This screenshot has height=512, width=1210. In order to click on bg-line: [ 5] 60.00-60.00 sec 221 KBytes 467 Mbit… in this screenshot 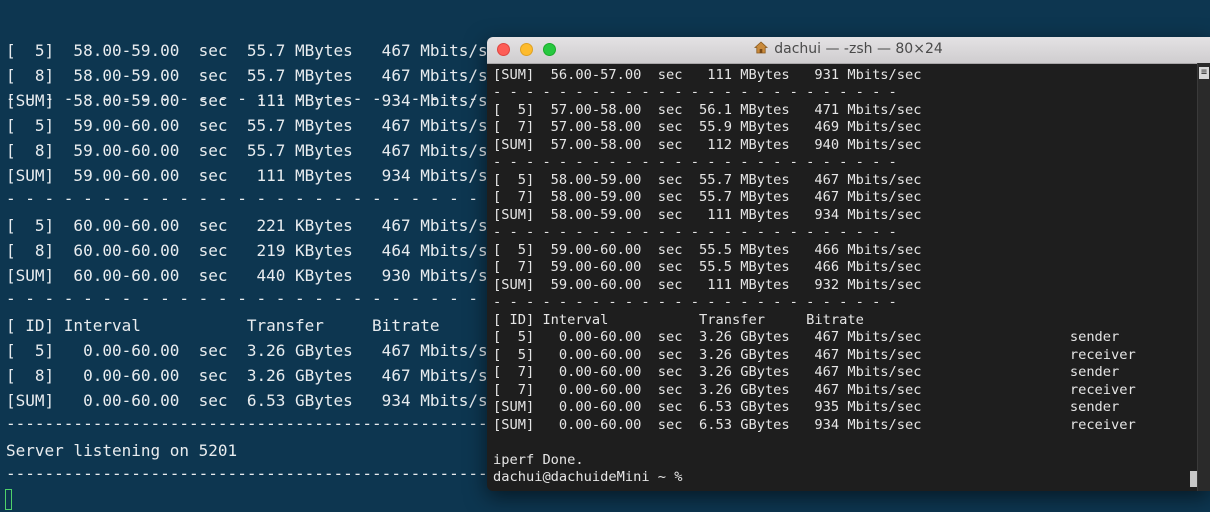, I will do `click(256, 225)`.